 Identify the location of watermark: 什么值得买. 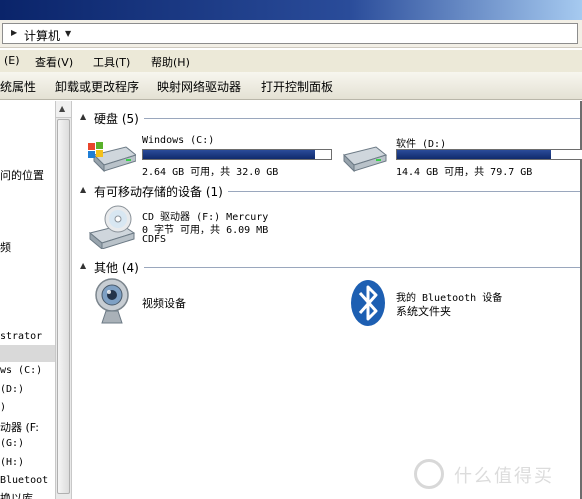
(497, 474).